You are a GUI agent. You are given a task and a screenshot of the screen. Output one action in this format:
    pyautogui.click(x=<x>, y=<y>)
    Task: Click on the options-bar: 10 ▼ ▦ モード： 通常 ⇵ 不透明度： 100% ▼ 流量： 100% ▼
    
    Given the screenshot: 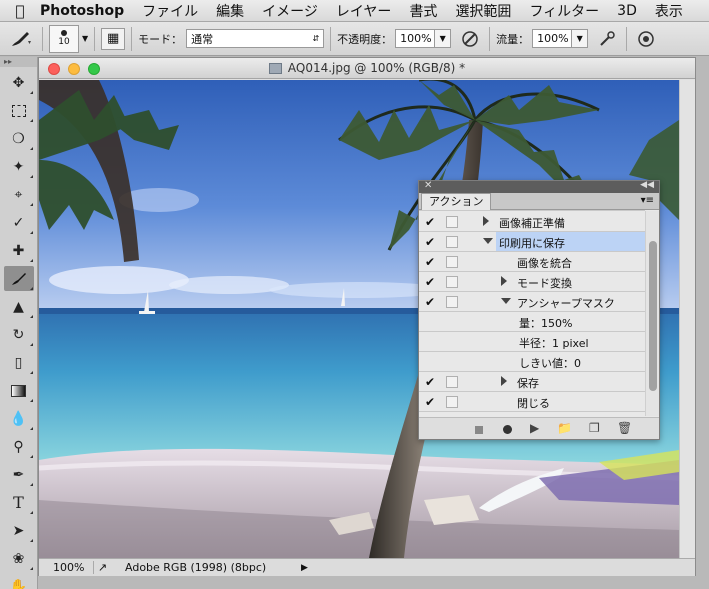 What is the action you would take?
    pyautogui.click(x=354, y=39)
    